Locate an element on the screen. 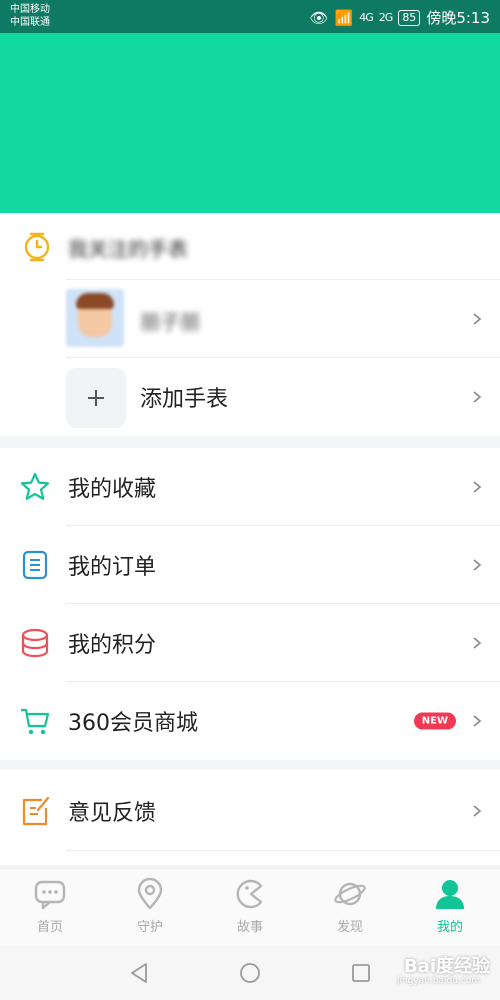 The image size is (500, 1000). person-icon is located at coordinates (450, 894).